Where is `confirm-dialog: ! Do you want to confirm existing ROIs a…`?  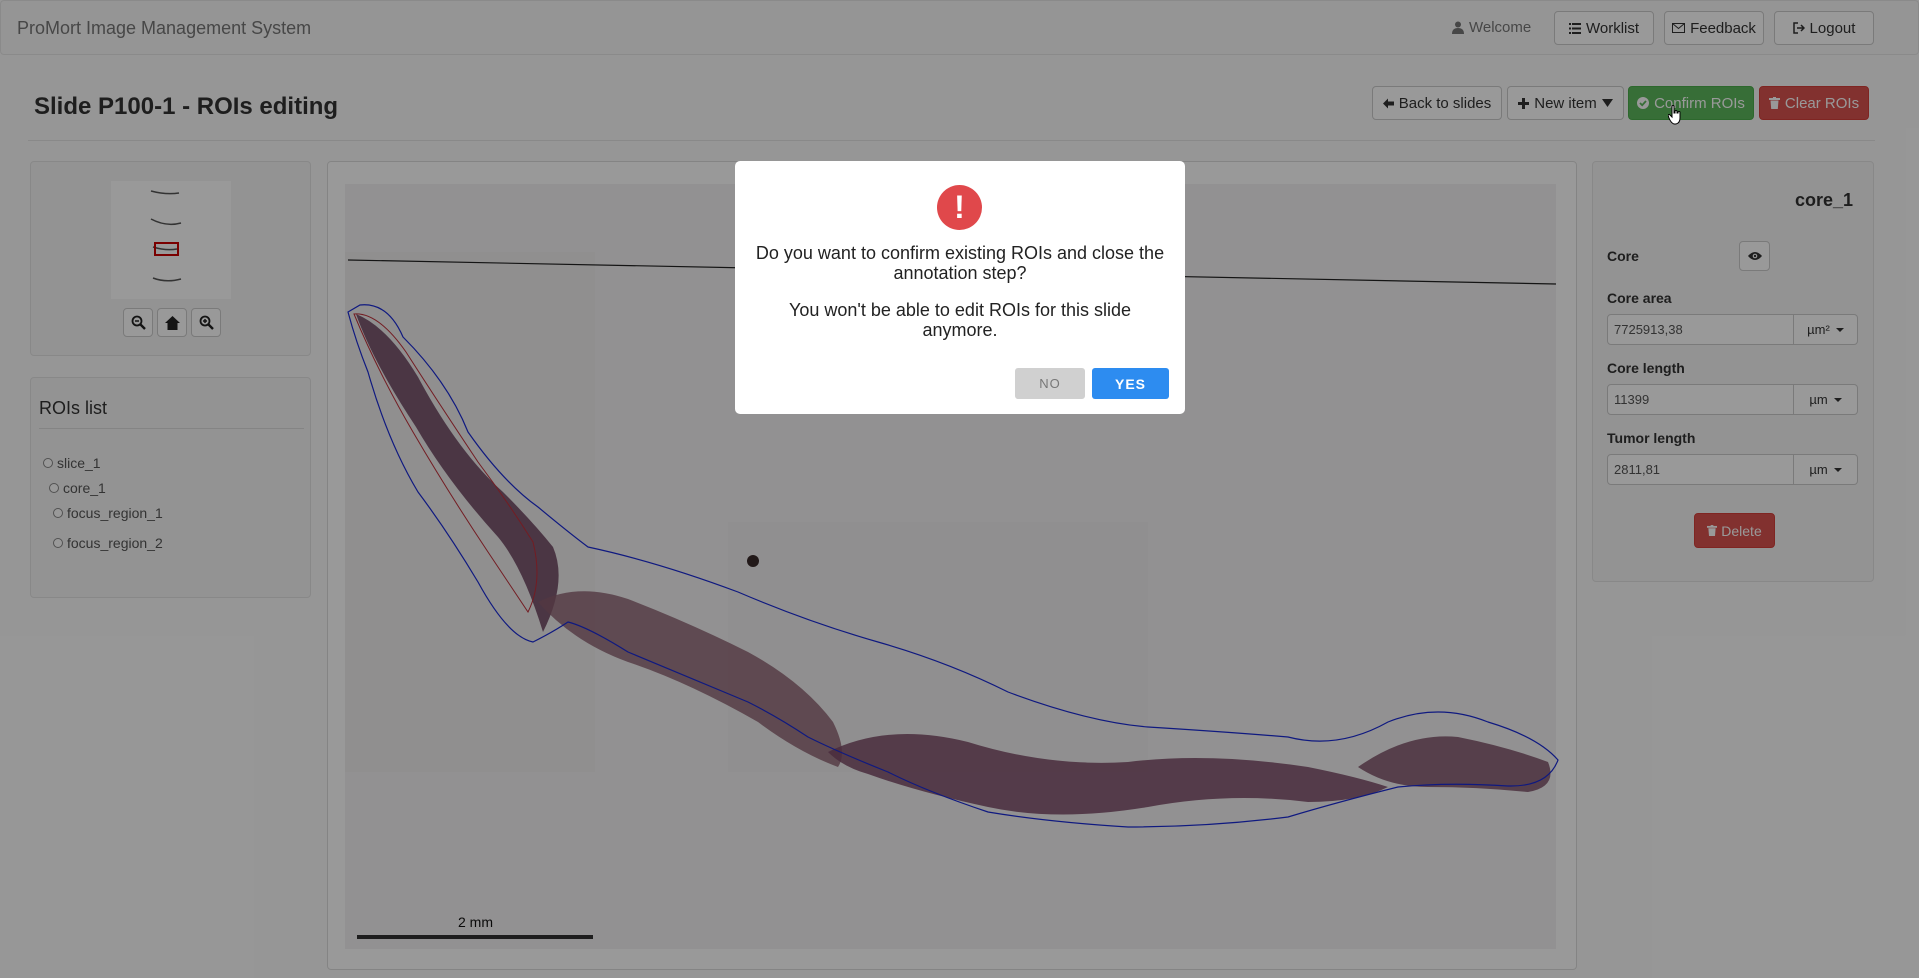
confirm-dialog: ! Do you want to confirm existing ROIs a… is located at coordinates (960, 287).